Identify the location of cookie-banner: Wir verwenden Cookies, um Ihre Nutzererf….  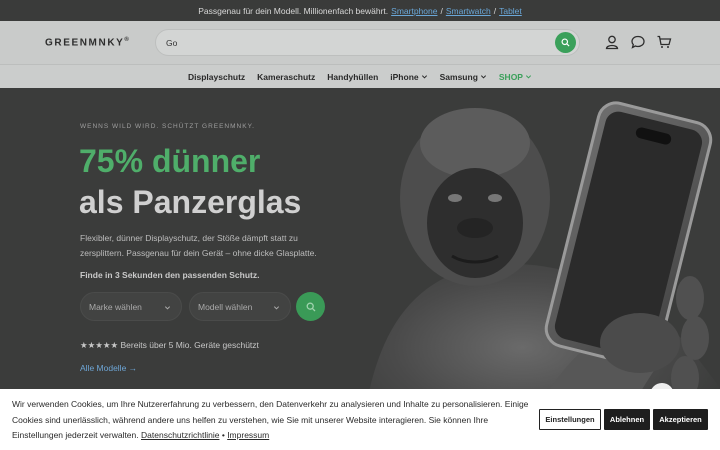
(360, 419).